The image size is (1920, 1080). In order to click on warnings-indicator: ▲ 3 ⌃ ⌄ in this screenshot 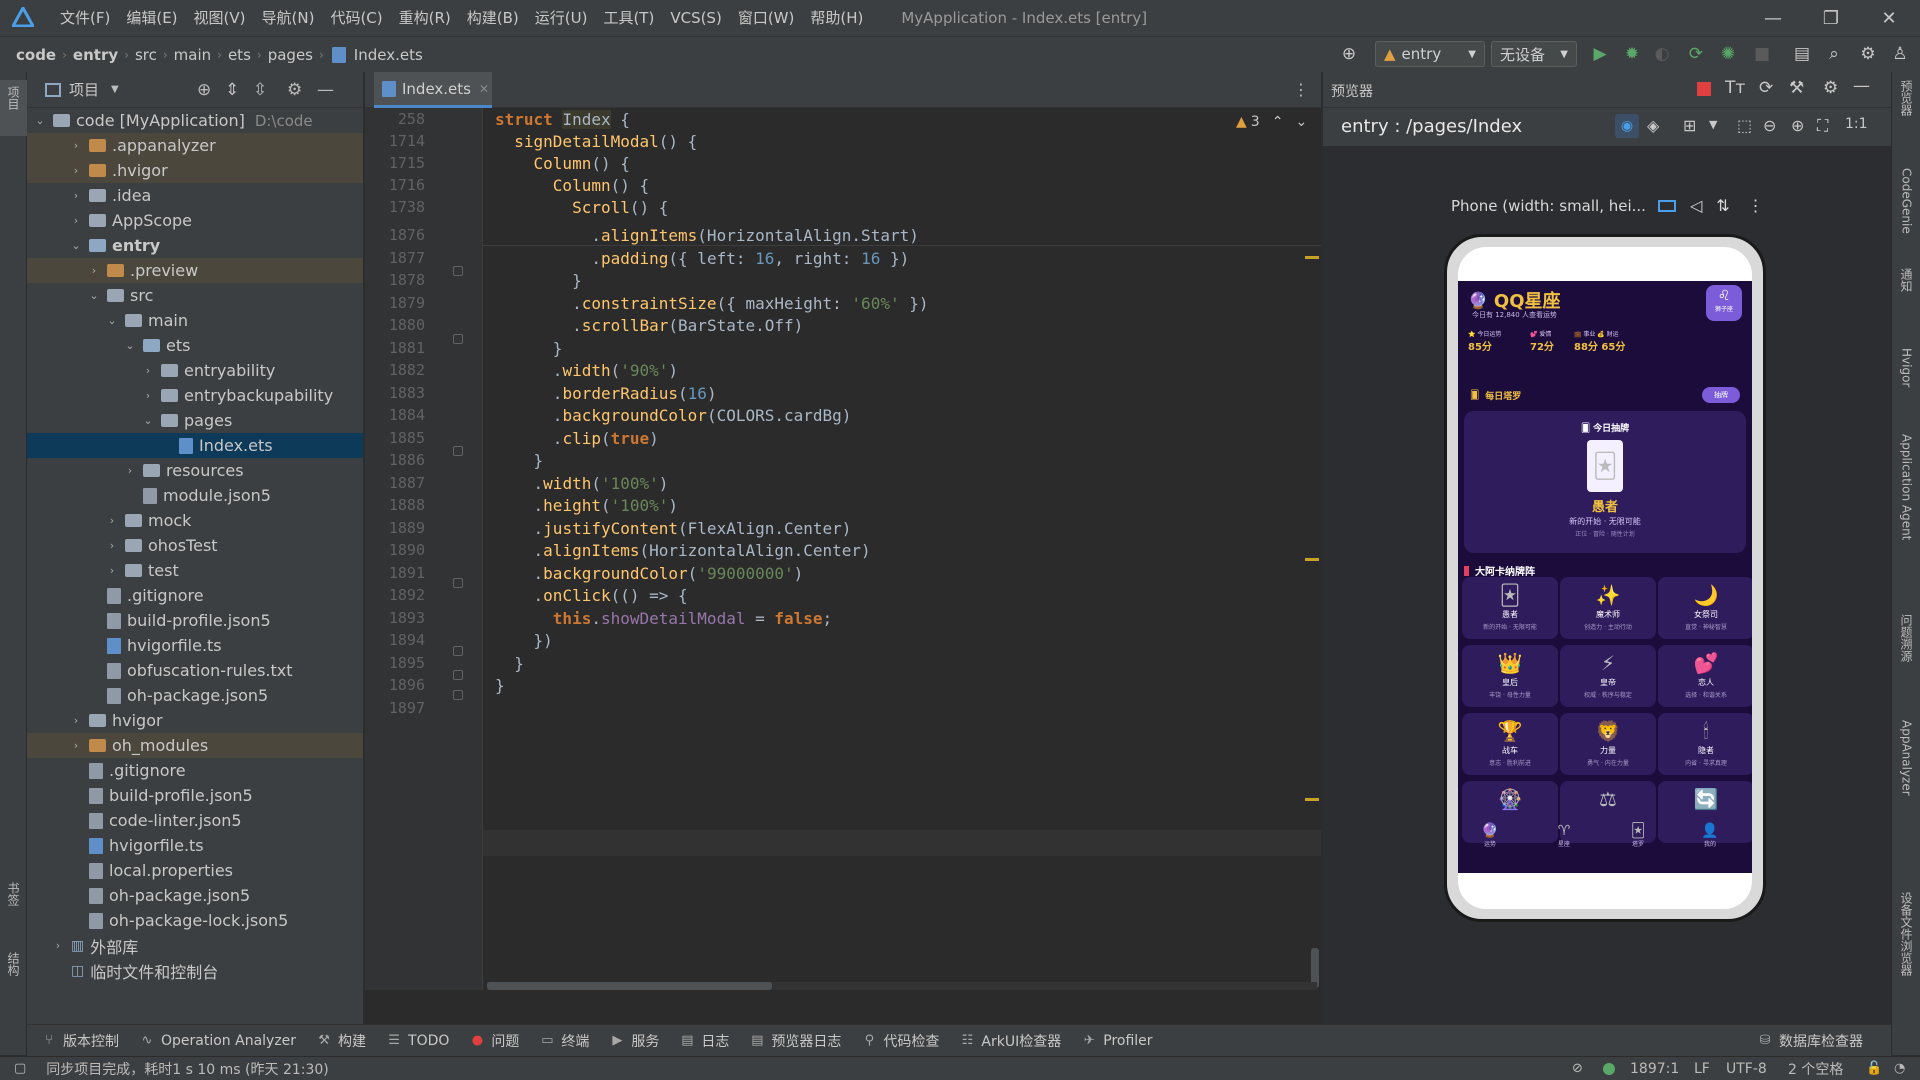, I will do `click(1271, 122)`.